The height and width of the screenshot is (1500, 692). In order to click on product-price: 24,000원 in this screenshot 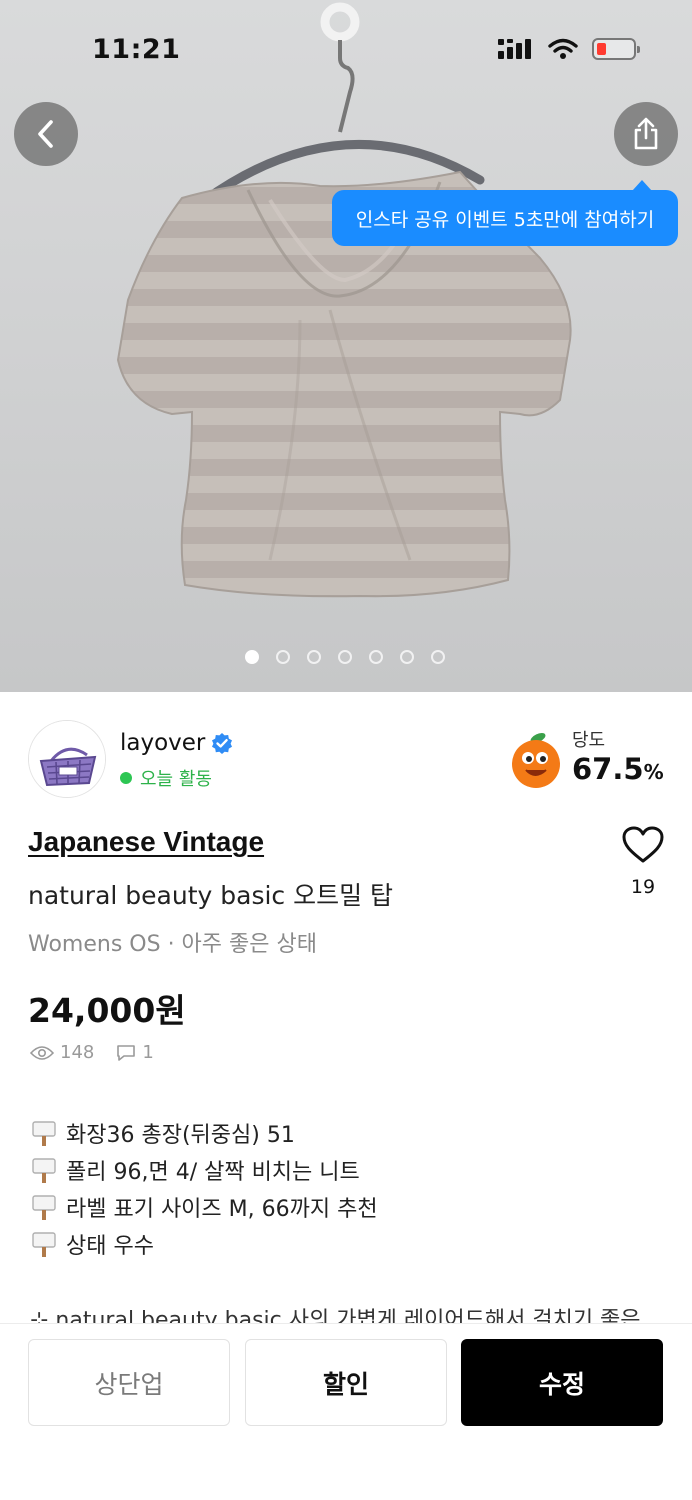, I will do `click(107, 1010)`.